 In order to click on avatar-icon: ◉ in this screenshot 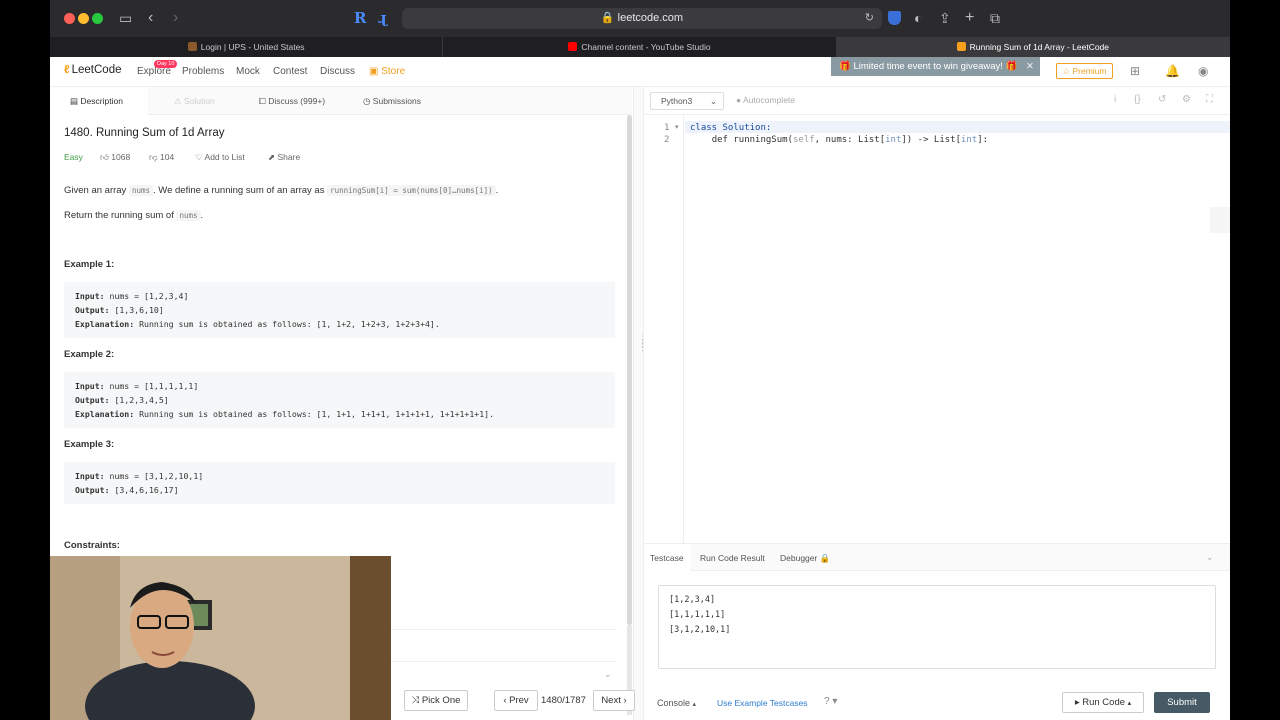, I will do `click(1203, 71)`.